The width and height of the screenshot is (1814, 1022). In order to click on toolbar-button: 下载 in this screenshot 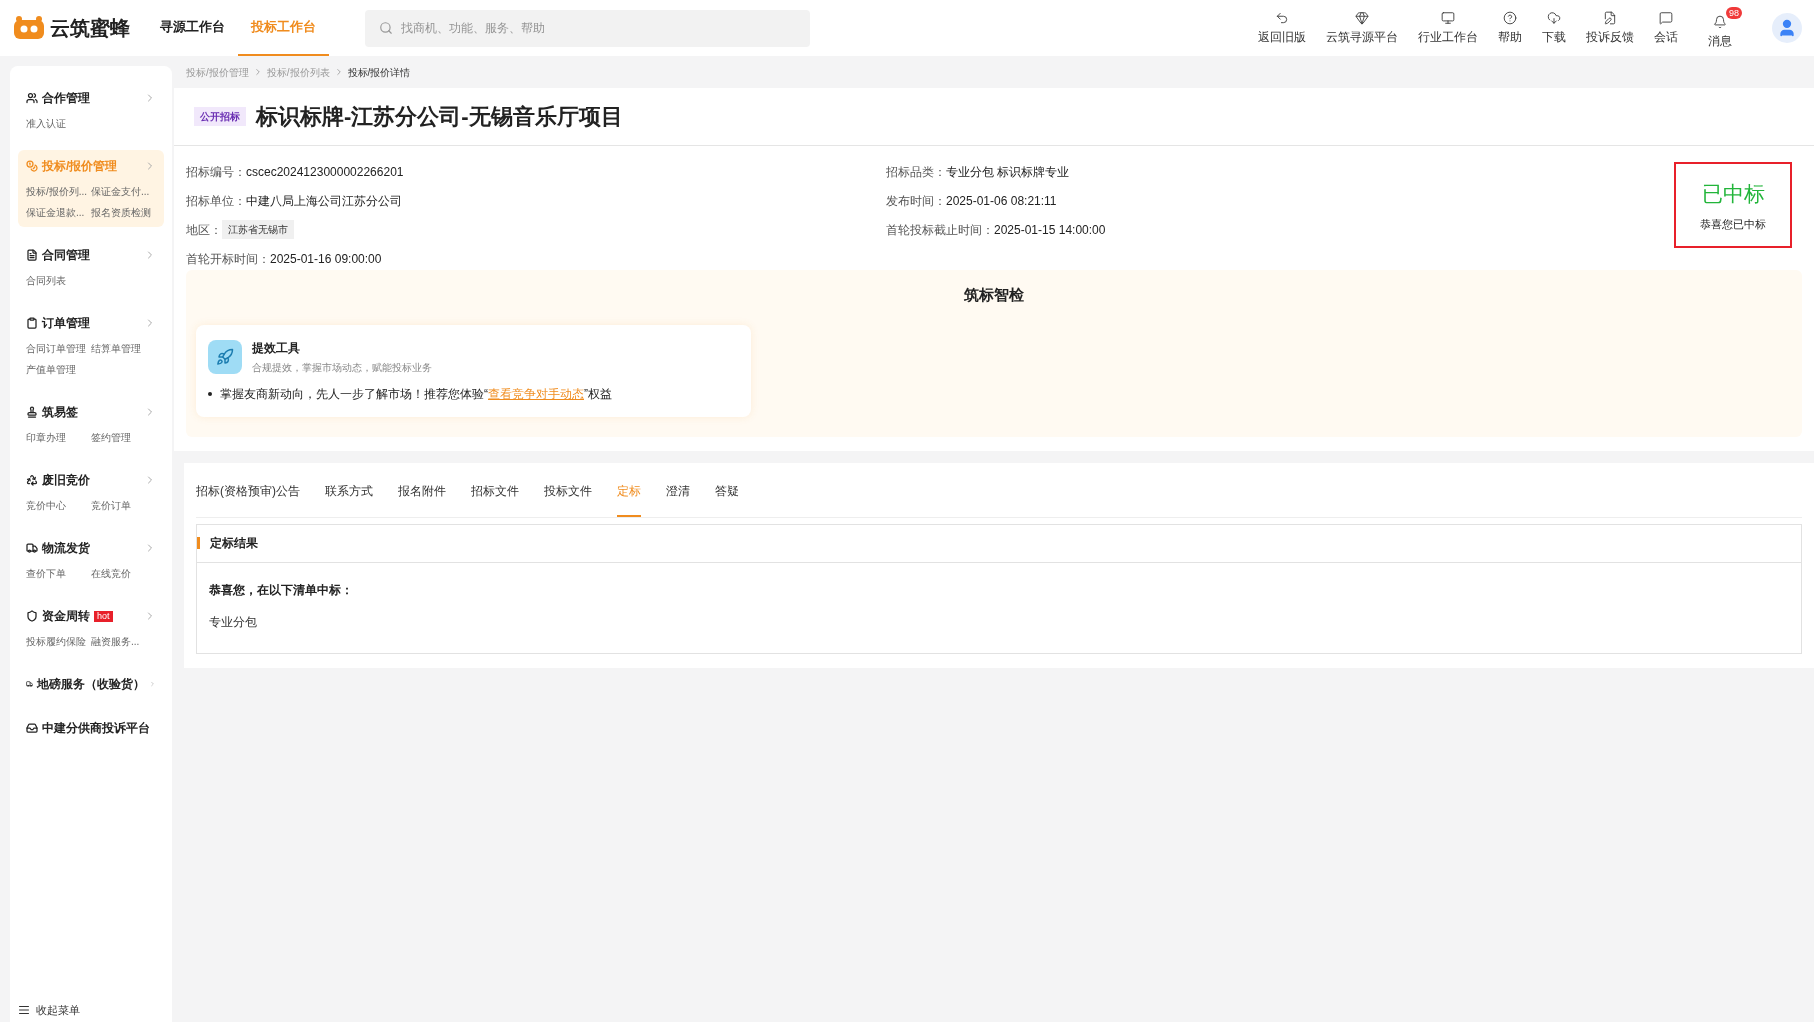, I will do `click(1554, 28)`.